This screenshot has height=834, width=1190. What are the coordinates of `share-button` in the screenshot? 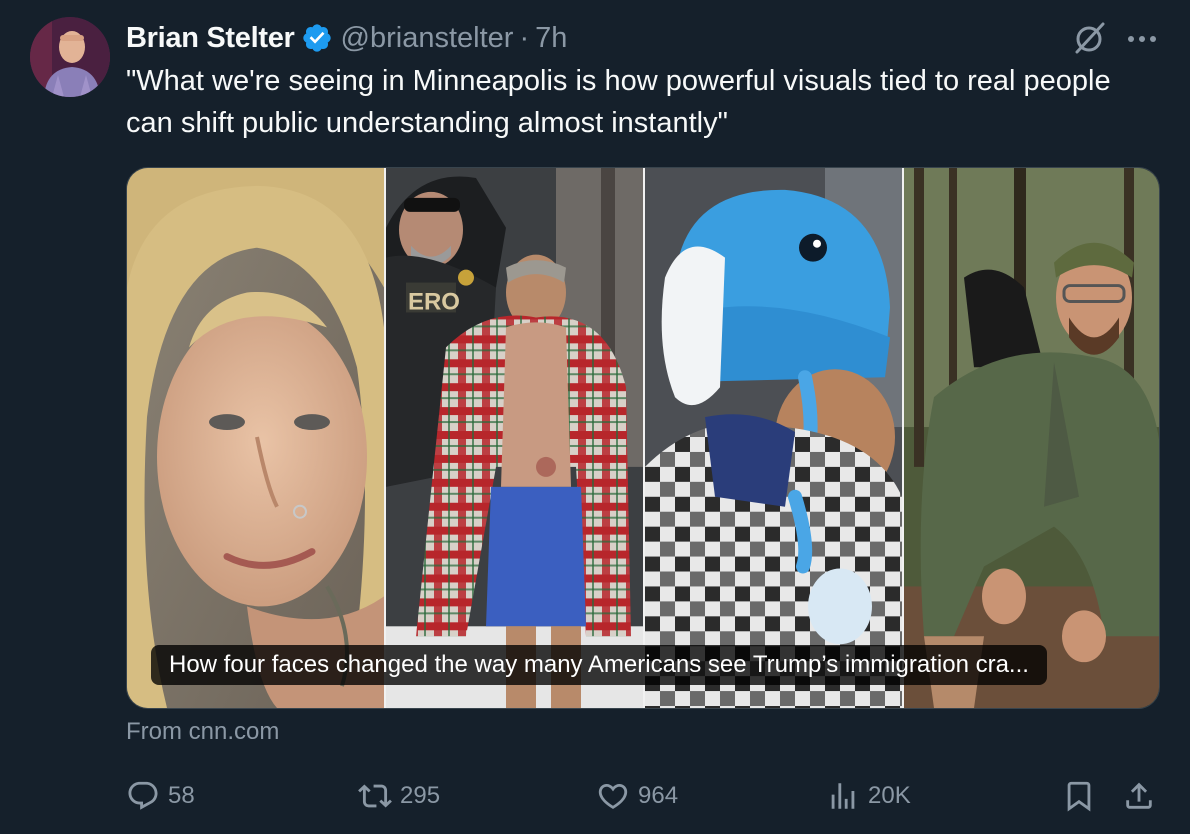 It's located at (1139, 796).